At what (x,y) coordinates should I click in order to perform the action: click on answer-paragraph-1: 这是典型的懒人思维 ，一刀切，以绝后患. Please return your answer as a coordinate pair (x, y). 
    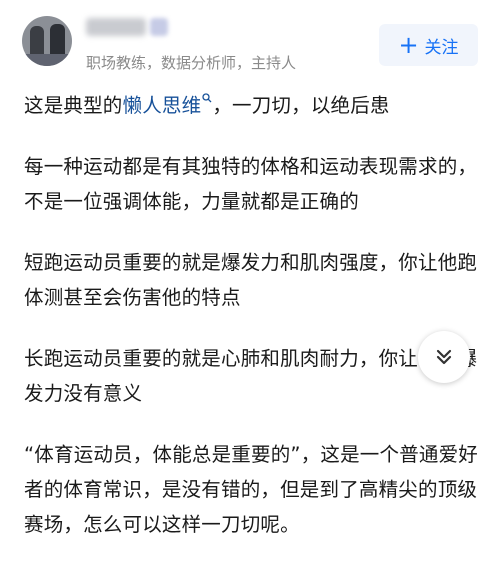
    Looking at the image, I should click on (207, 105).